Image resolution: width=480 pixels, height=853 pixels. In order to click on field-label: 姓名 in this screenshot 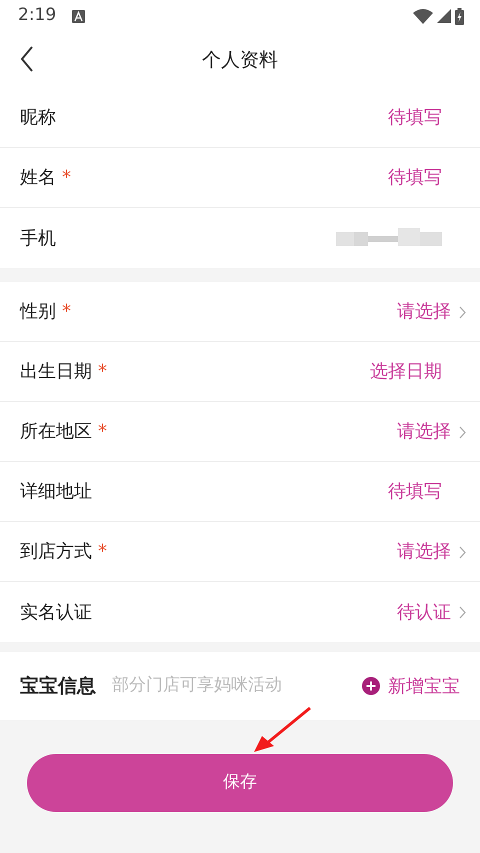, I will do `click(38, 178)`.